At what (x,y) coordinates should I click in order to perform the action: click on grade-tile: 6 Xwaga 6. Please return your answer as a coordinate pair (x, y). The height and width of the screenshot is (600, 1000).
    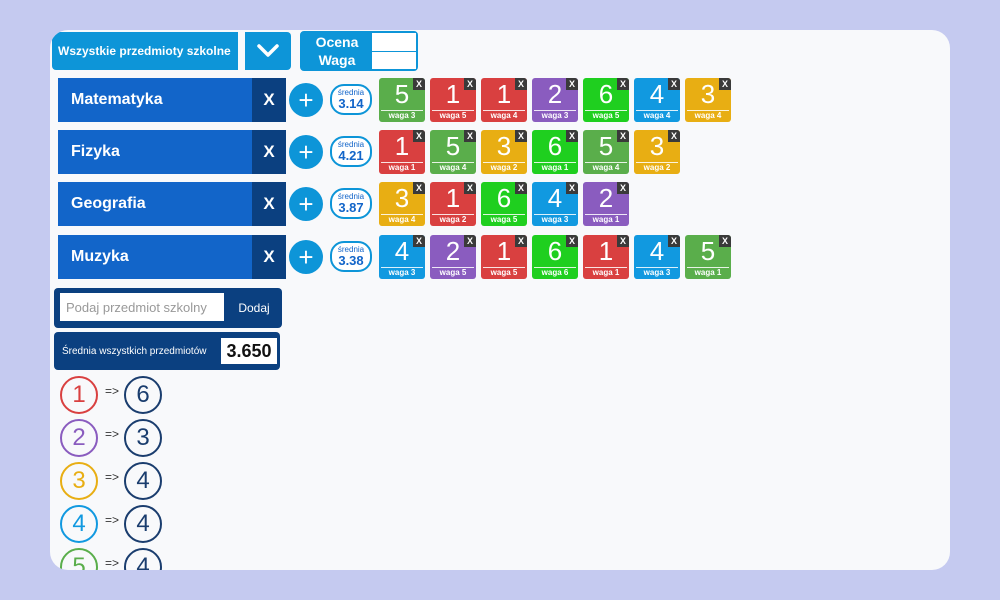
    Looking at the image, I should click on (555, 257).